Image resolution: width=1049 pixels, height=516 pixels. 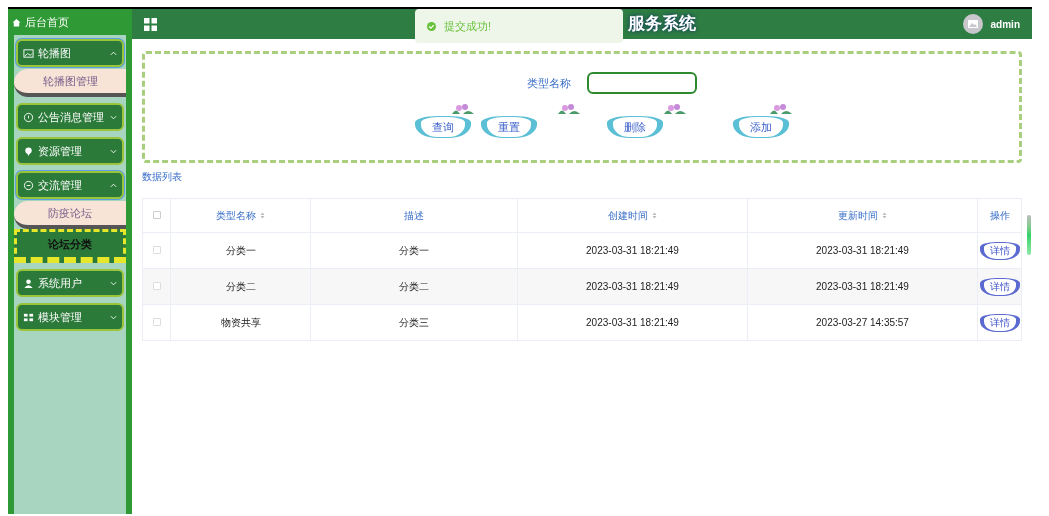 I want to click on image-icon, so click(x=28, y=53).